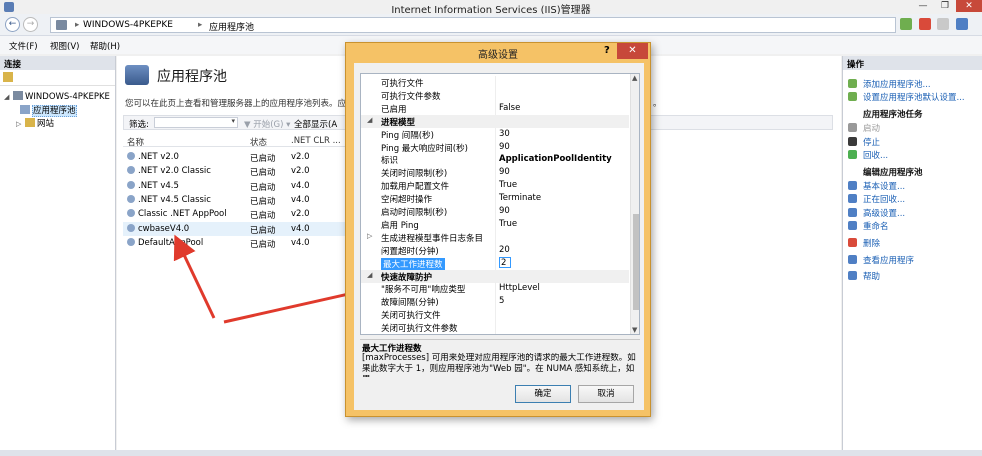  Describe the element at coordinates (267, 124) in the screenshot. I see `go-button: ▼ 开始(G) ▾` at that location.